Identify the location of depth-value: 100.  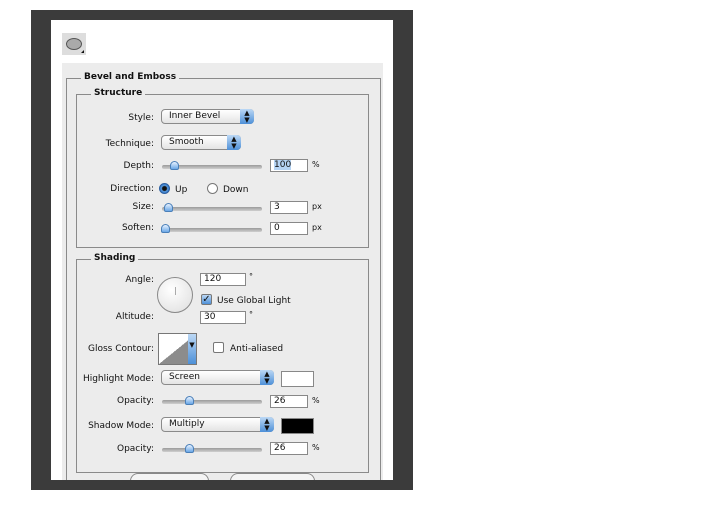
(283, 165).